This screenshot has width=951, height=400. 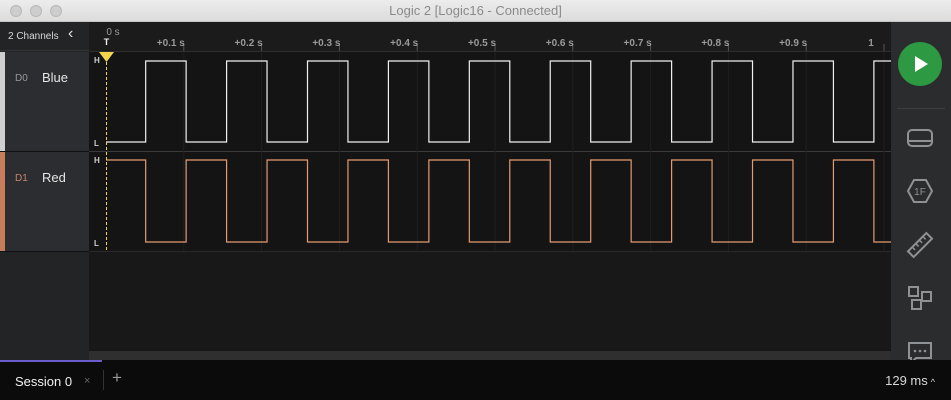 I want to click on trigger-label: T, so click(x=107, y=42).